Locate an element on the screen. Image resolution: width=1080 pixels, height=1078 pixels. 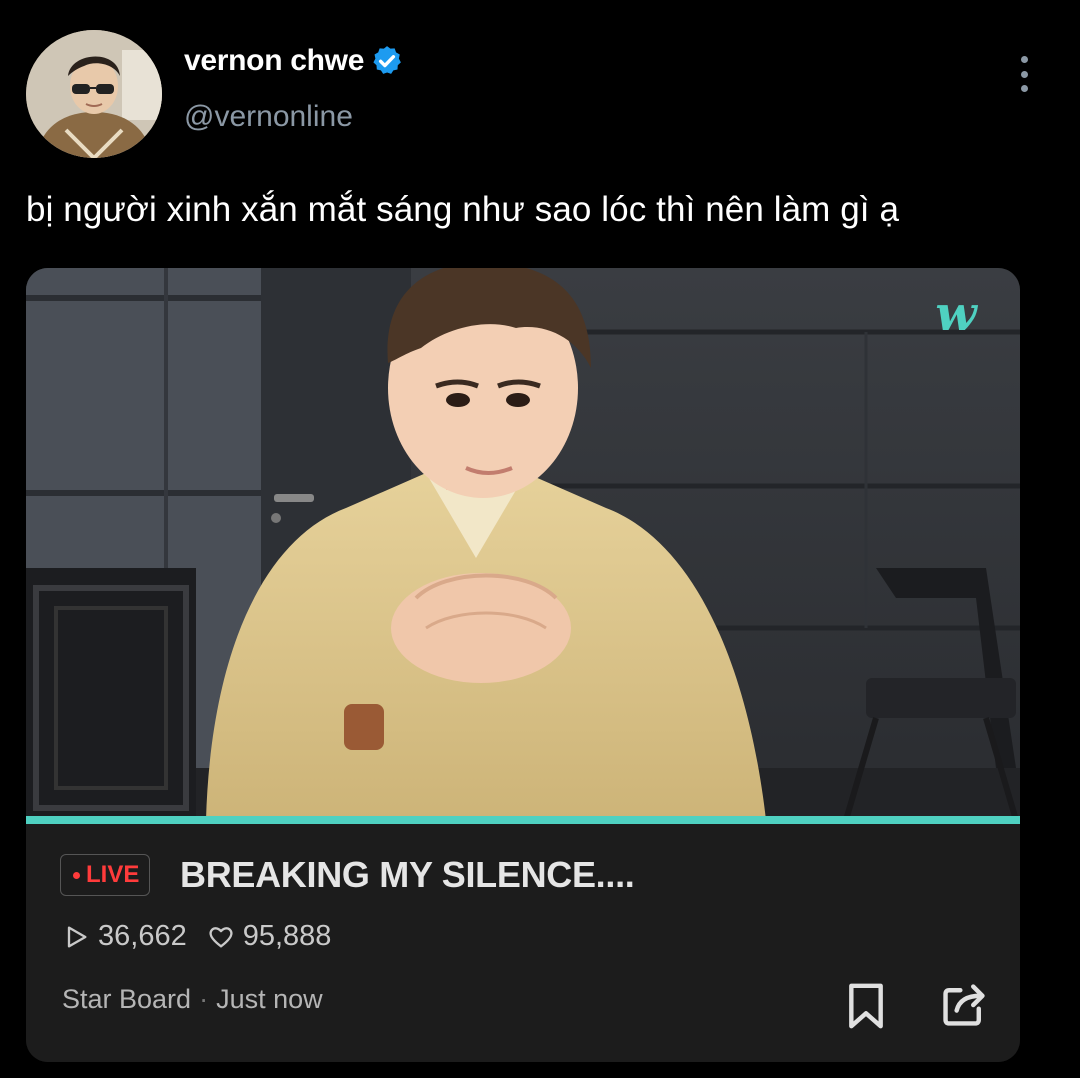
live-label: LIVE is located at coordinates (113, 874).